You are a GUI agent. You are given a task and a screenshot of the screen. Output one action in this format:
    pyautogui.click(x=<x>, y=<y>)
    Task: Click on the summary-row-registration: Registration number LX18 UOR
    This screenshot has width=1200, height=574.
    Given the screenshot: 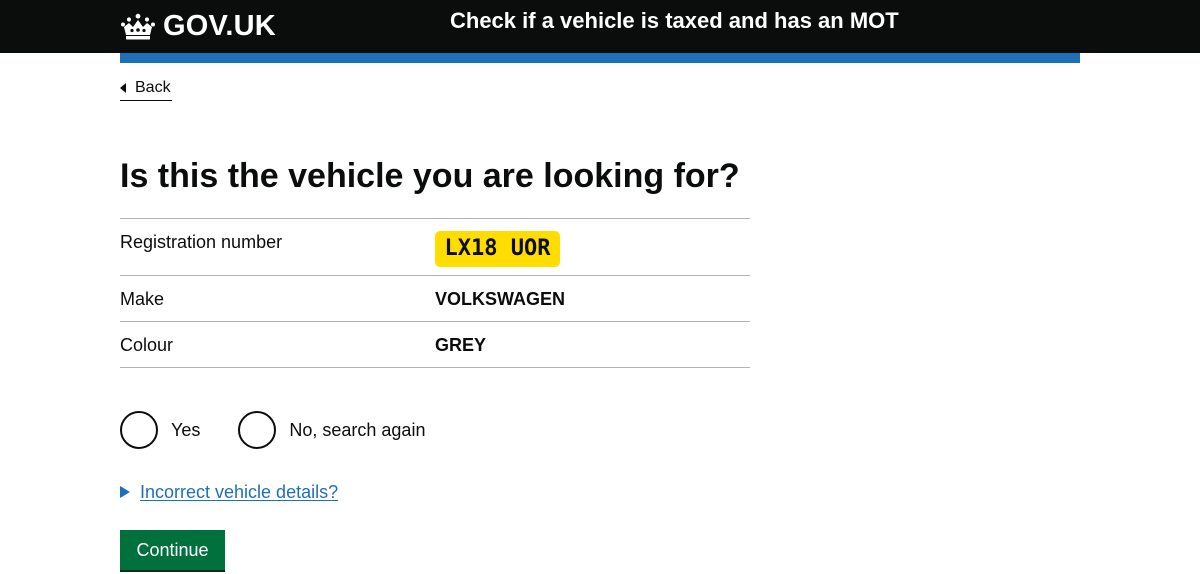 What is the action you would take?
    pyautogui.click(x=435, y=247)
    